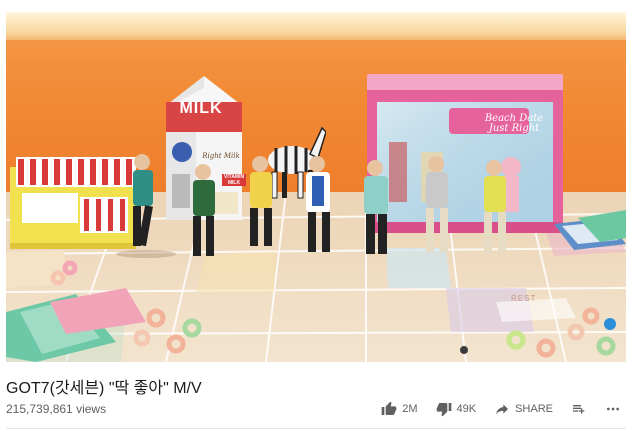  Describe the element at coordinates (466, 409) in the screenshot. I see `dislike-count: 49K` at that location.